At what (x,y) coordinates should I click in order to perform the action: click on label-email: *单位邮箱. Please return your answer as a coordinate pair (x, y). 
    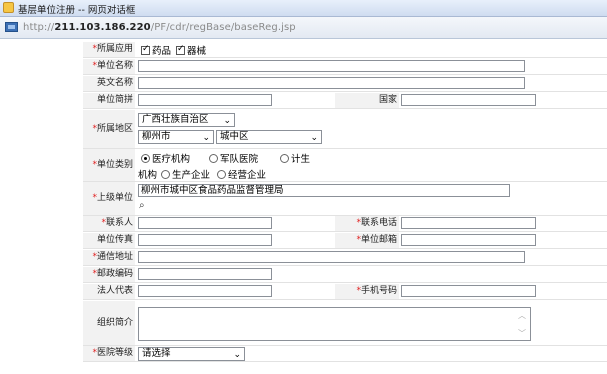
    Looking at the image, I should click on (367, 240).